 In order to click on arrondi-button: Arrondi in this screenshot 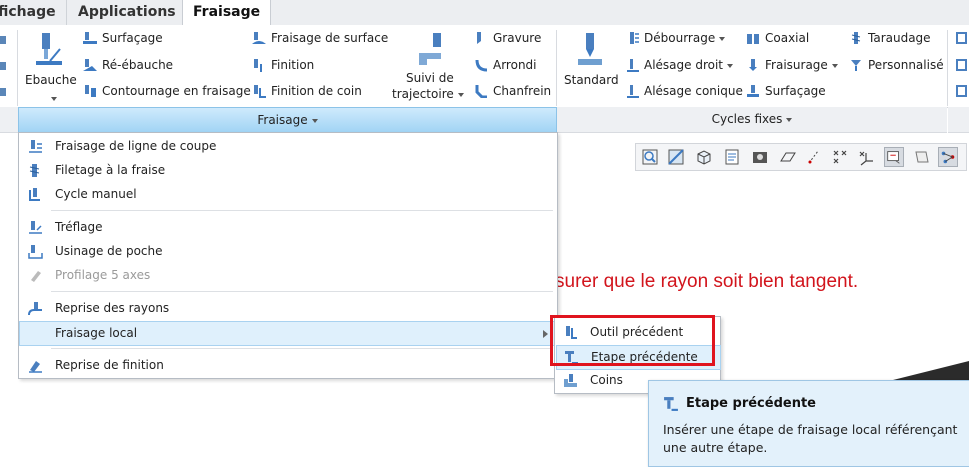, I will do `click(515, 65)`.